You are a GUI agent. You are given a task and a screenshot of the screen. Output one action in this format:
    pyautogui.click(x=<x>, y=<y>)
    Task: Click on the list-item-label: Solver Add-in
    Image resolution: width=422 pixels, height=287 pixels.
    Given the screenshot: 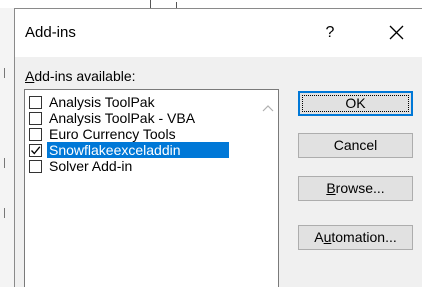 What is the action you would take?
    pyautogui.click(x=91, y=166)
    